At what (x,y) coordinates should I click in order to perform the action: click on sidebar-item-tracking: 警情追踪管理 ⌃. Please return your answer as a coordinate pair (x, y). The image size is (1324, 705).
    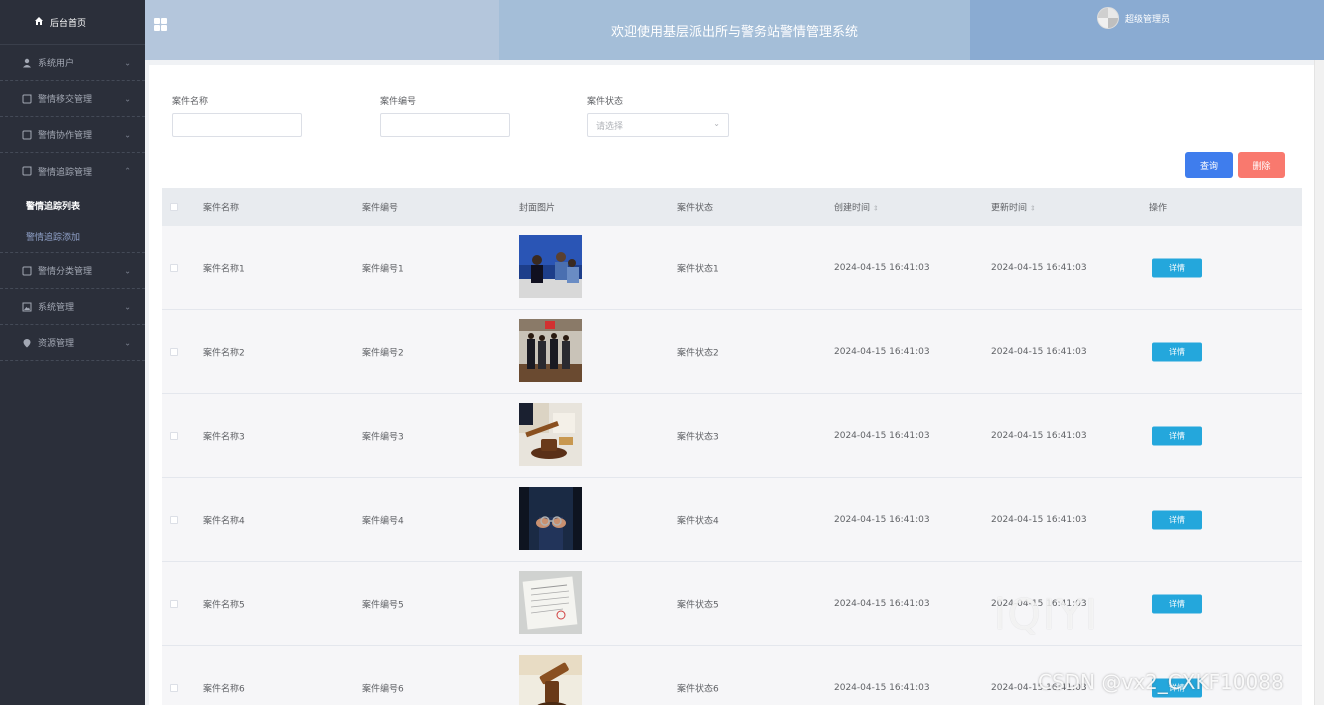
    Looking at the image, I should click on (72, 171).